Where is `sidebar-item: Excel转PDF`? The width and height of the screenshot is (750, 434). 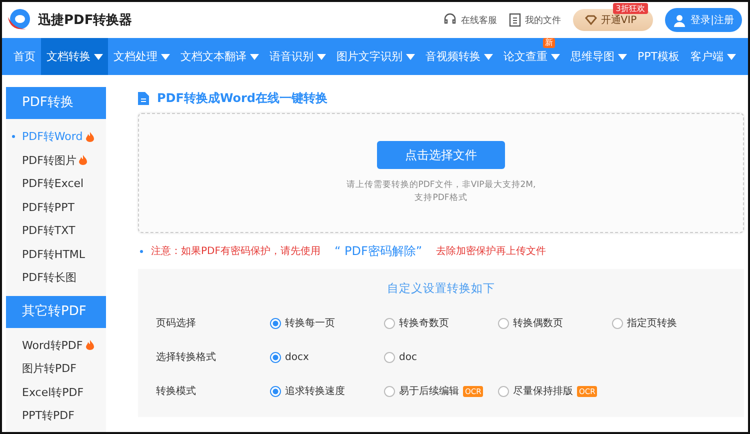 sidebar-item: Excel转PDF is located at coordinates (56, 392).